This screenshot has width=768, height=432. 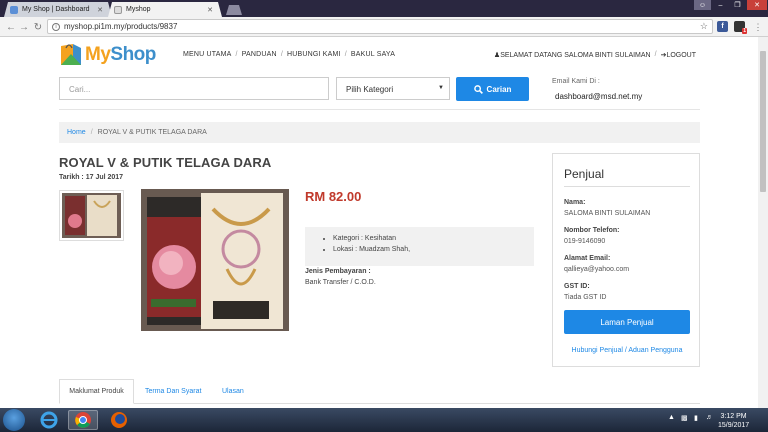 I want to click on payment-type-value: Bank Transfer / C.O.D., so click(x=340, y=282).